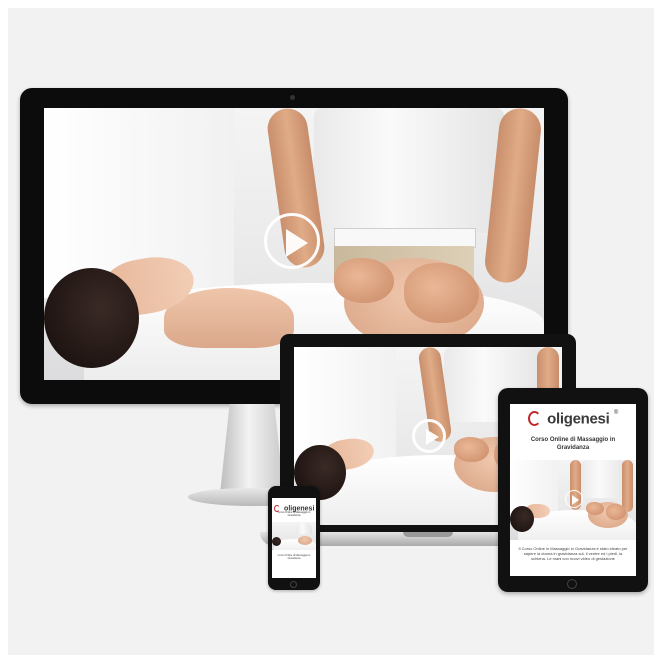 The width and height of the screenshot is (662, 663). Describe the element at coordinates (572, 584) in the screenshot. I see `tablet-home-button` at that location.